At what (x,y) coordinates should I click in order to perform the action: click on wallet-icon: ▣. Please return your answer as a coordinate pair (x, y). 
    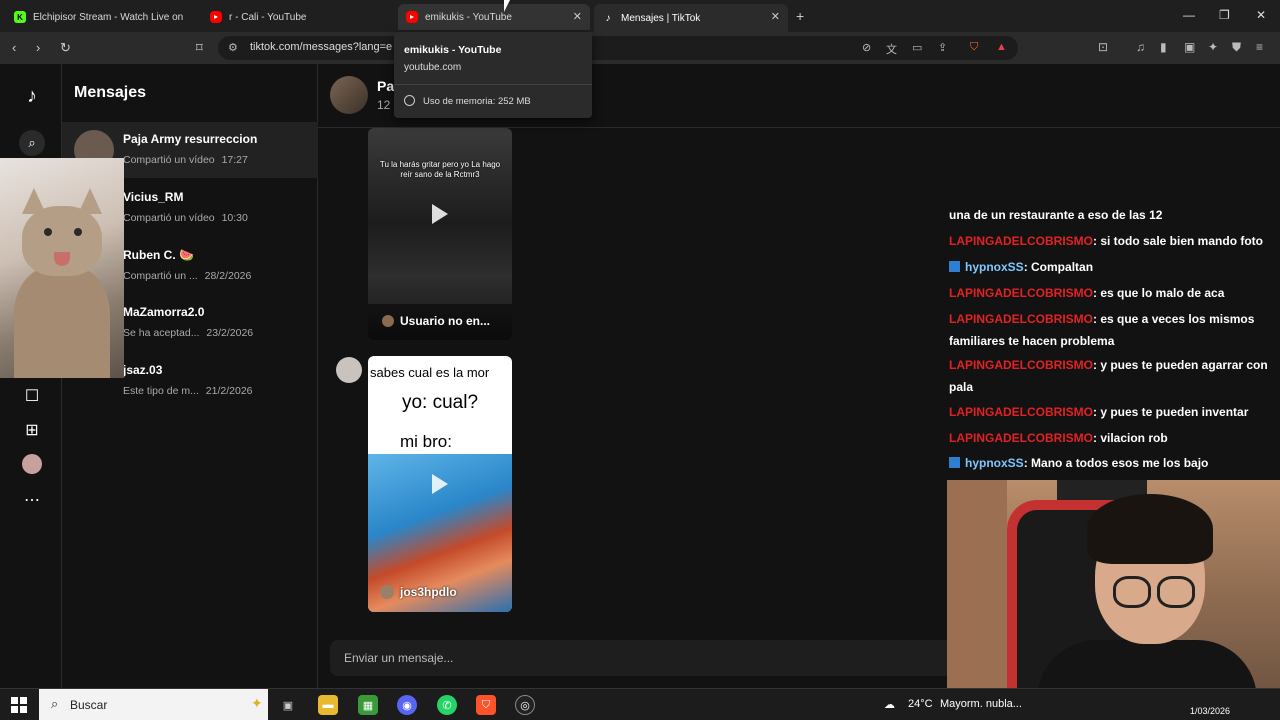
    Looking at the image, I should click on (1189, 47).